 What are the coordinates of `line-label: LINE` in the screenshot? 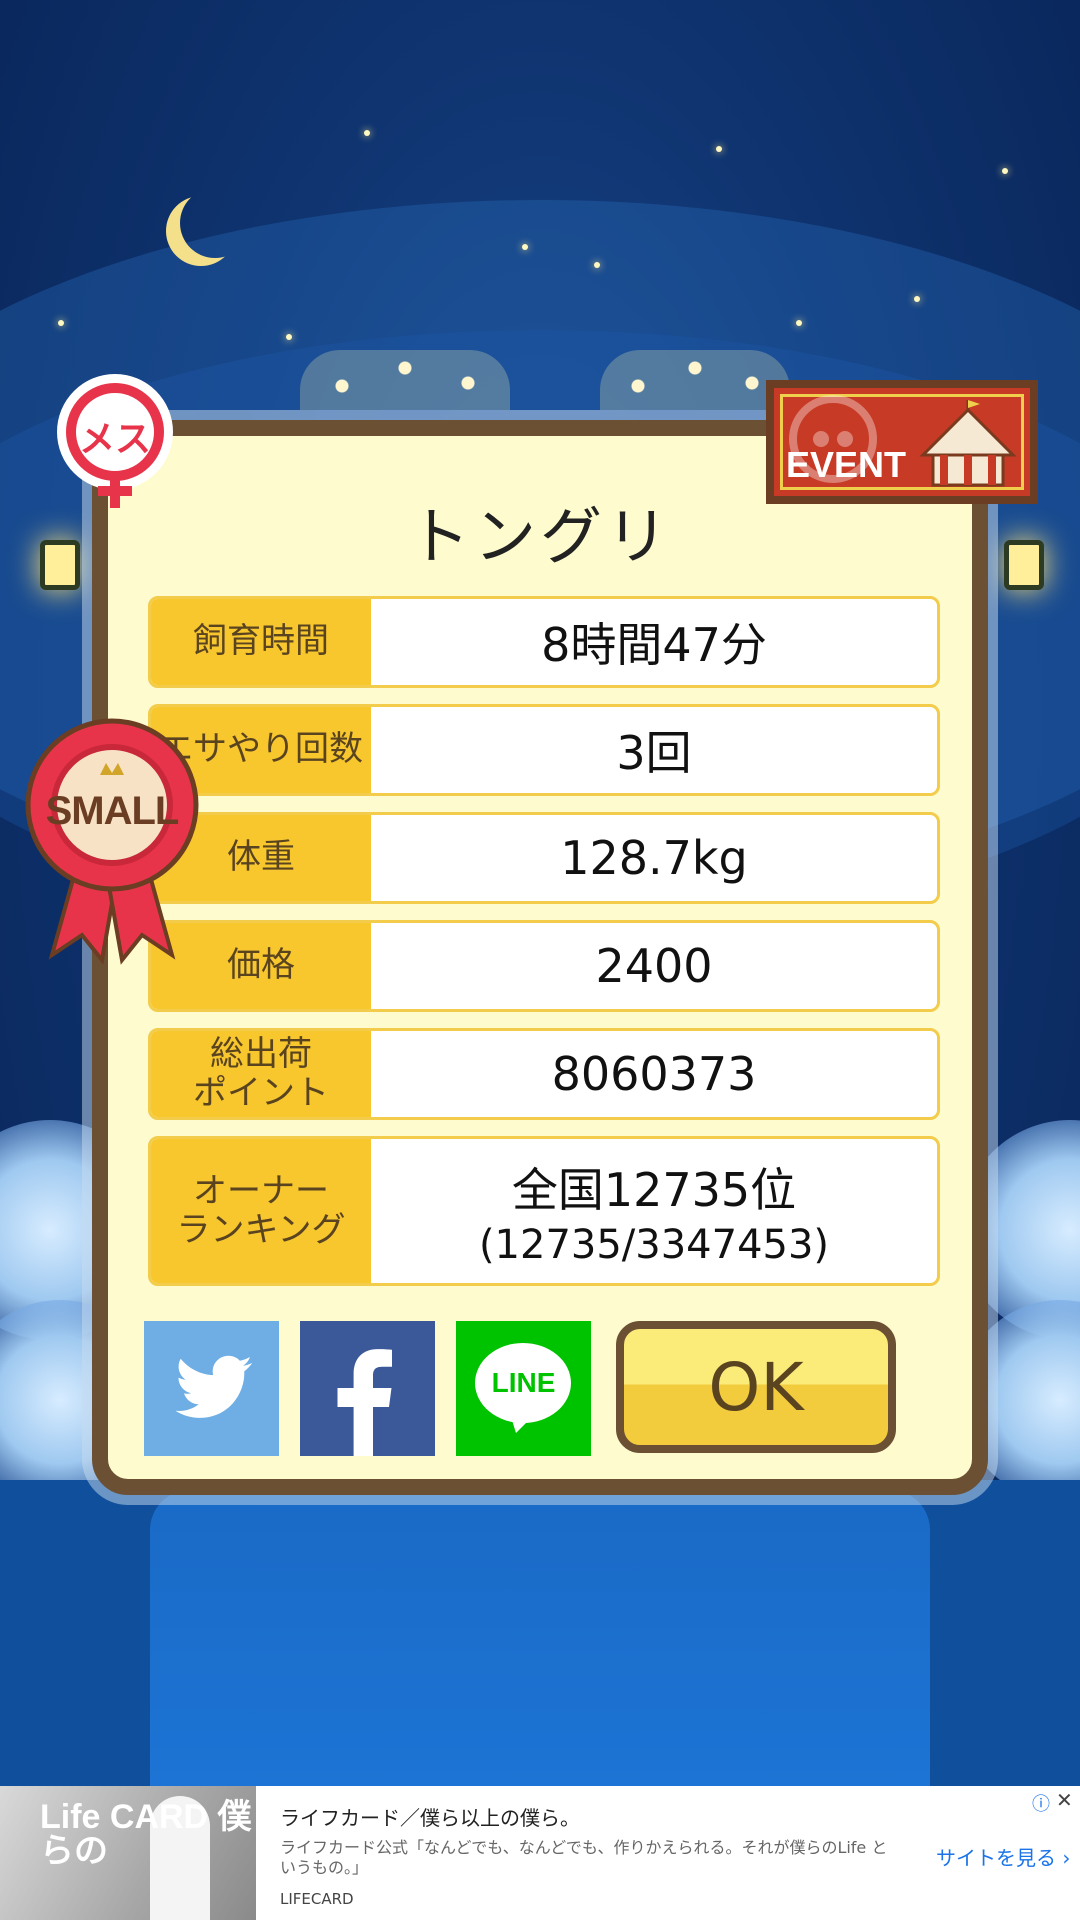 It's located at (523, 1382).